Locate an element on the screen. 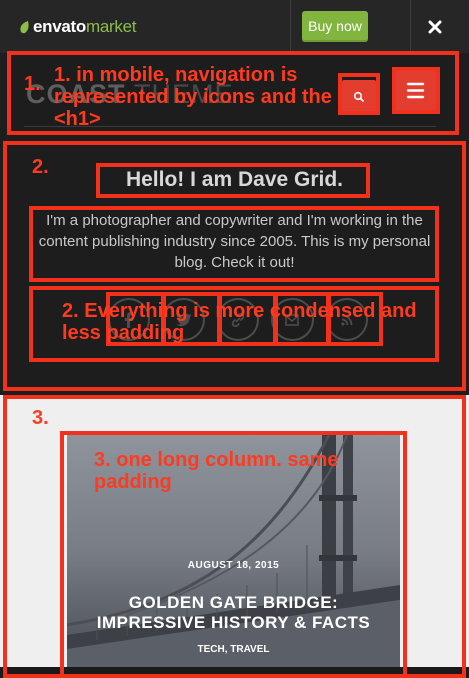 The image size is (469, 678). leaf-icon is located at coordinates (24, 26).